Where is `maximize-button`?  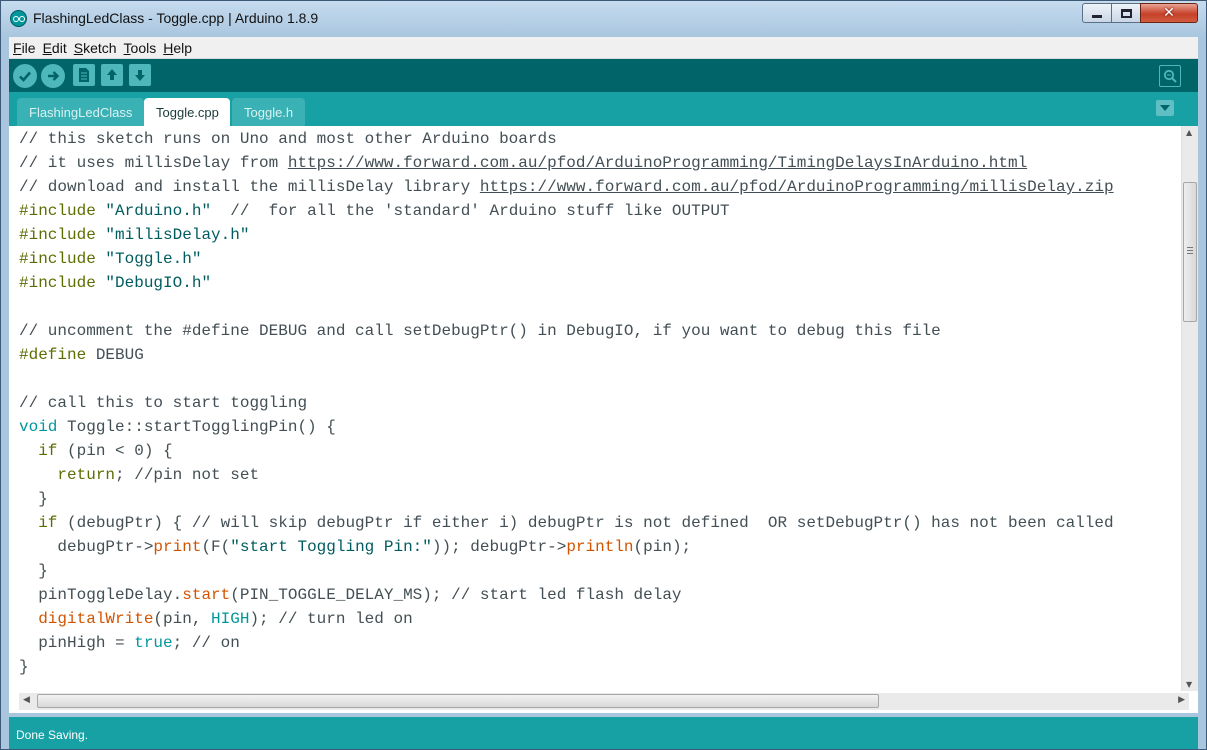
maximize-button is located at coordinates (1126, 13).